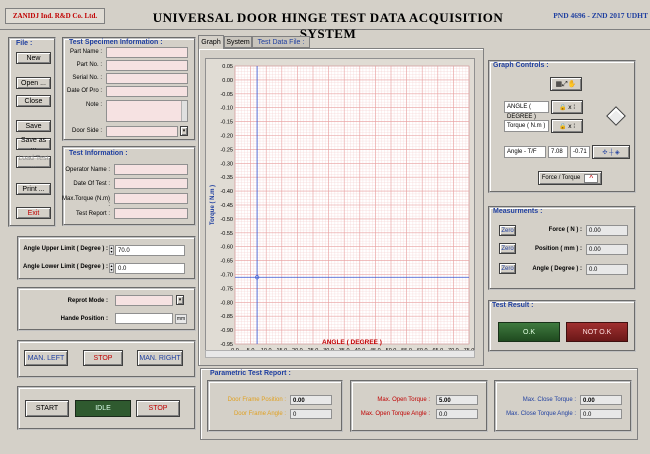 The image size is (650, 454). What do you see at coordinates (33, 58) in the screenshot?
I see `new-button: New` at bounding box center [33, 58].